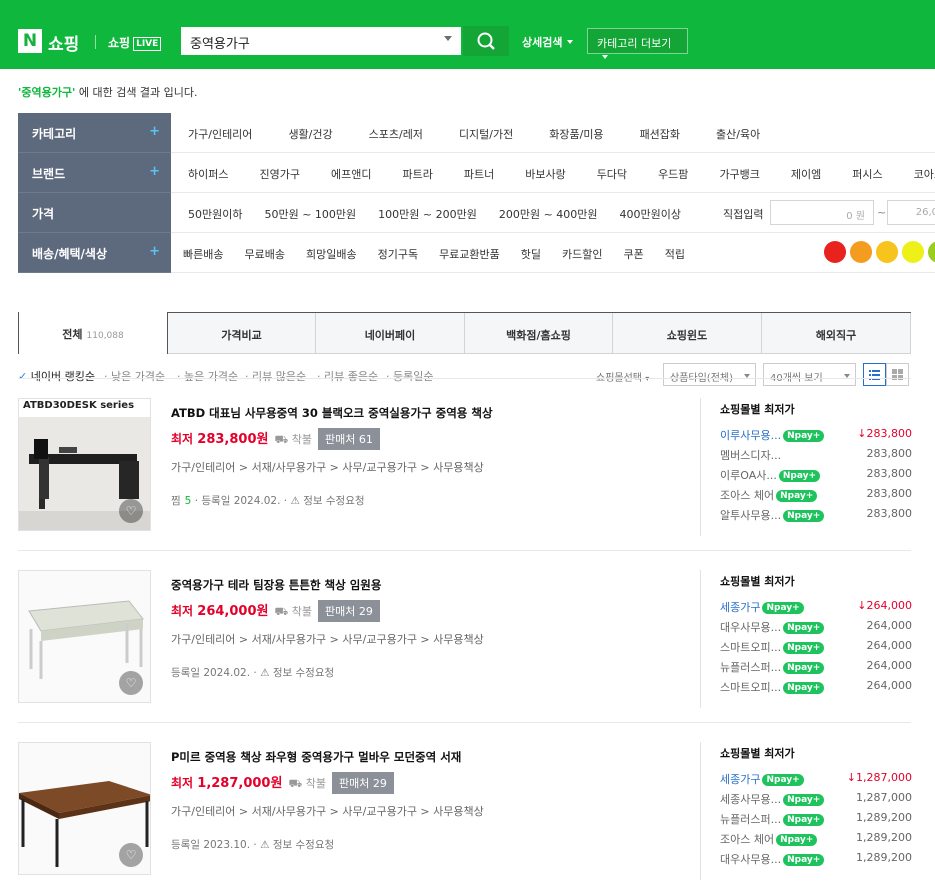  What do you see at coordinates (396, 134) in the screenshot?
I see `category-item: 스포츠/레저` at bounding box center [396, 134].